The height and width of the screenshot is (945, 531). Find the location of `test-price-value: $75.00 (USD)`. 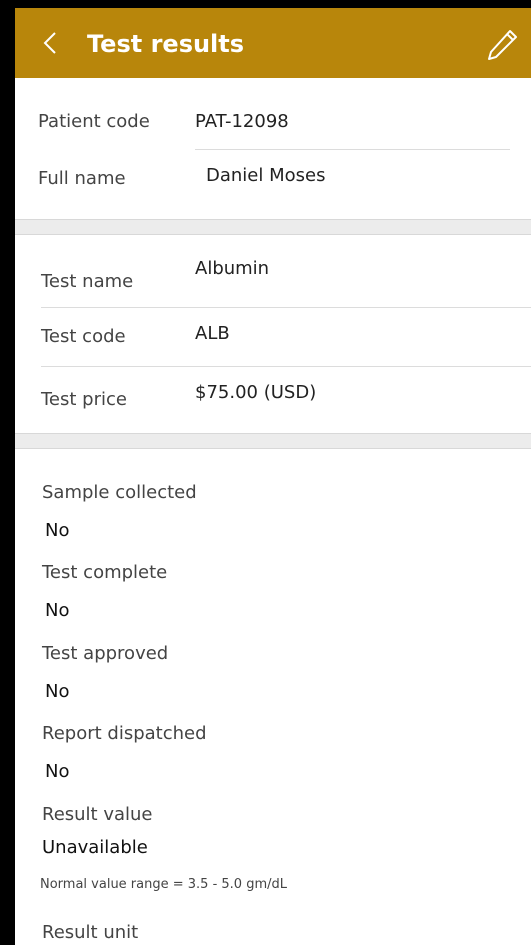

test-price-value: $75.00 (USD) is located at coordinates (256, 392).